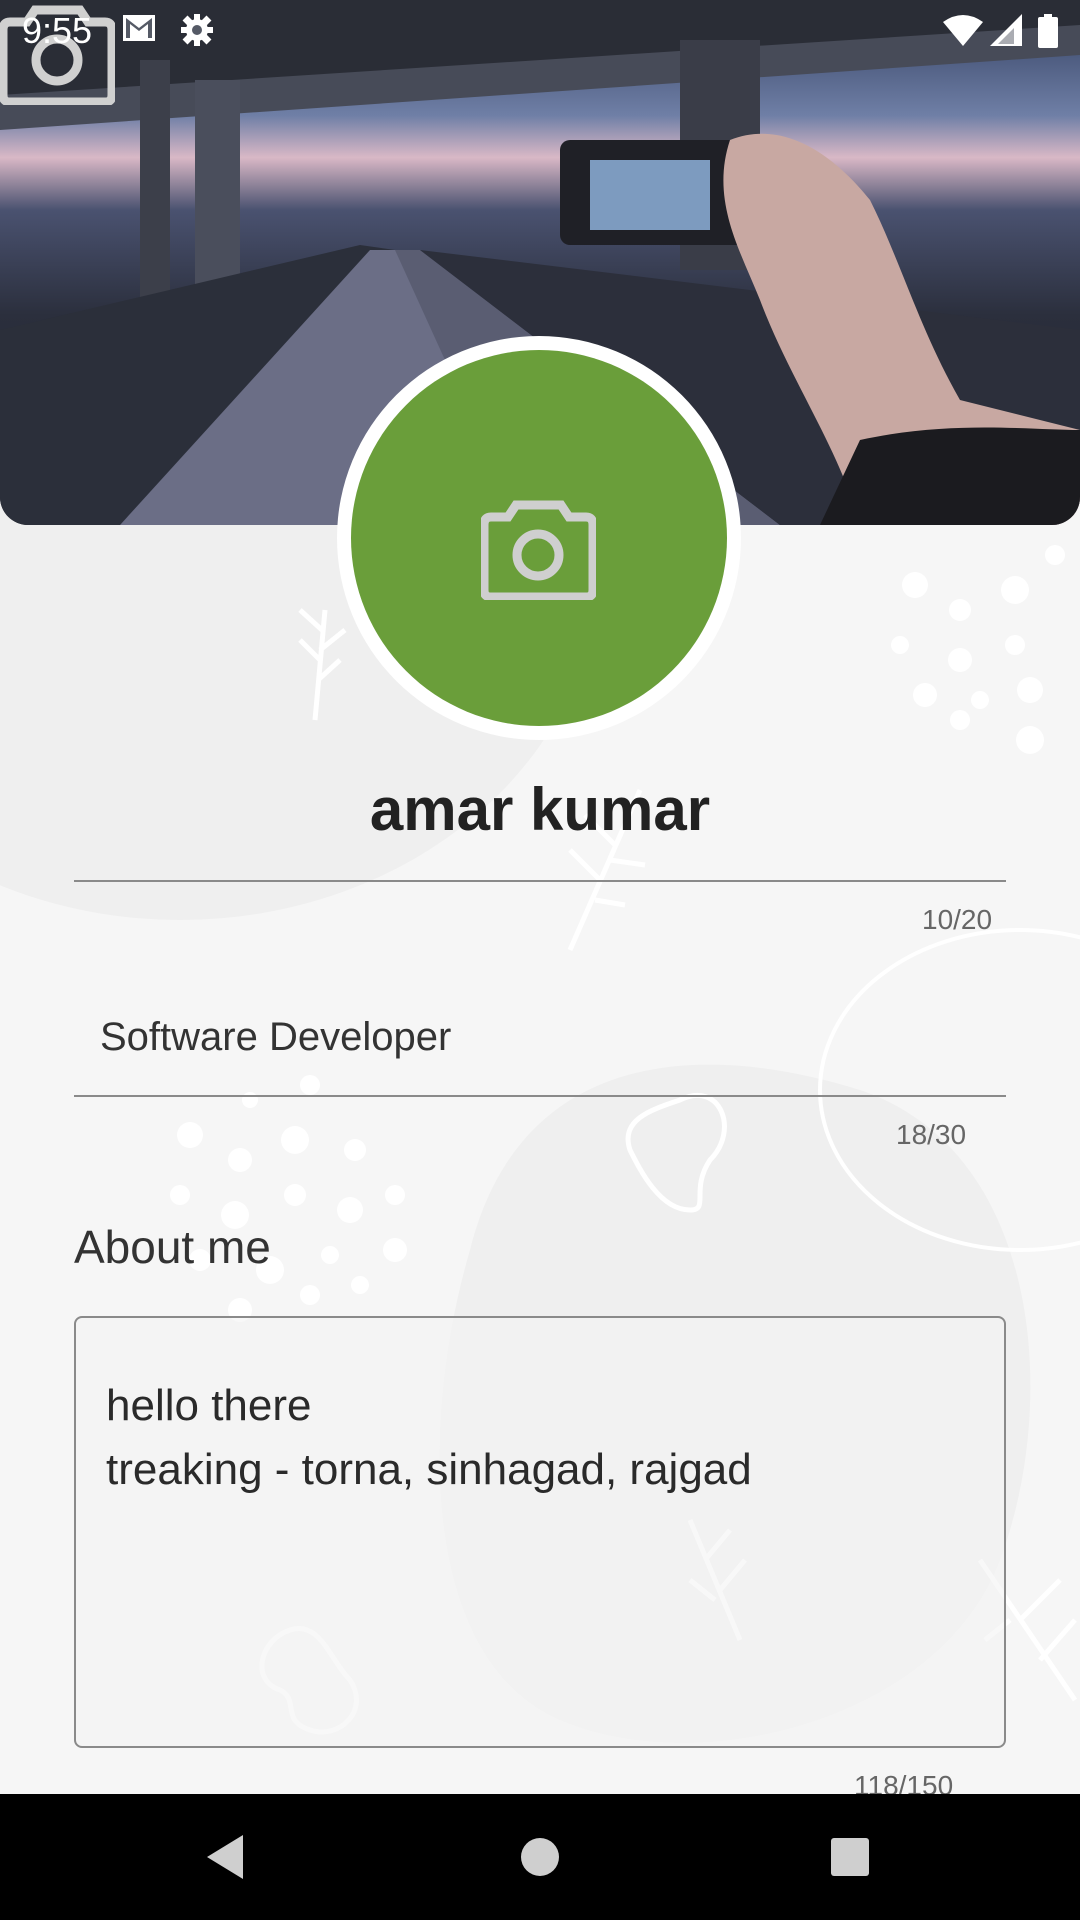 Image resolution: width=1080 pixels, height=1920 pixels. What do you see at coordinates (850, 1857) in the screenshot?
I see `recents-icon` at bounding box center [850, 1857].